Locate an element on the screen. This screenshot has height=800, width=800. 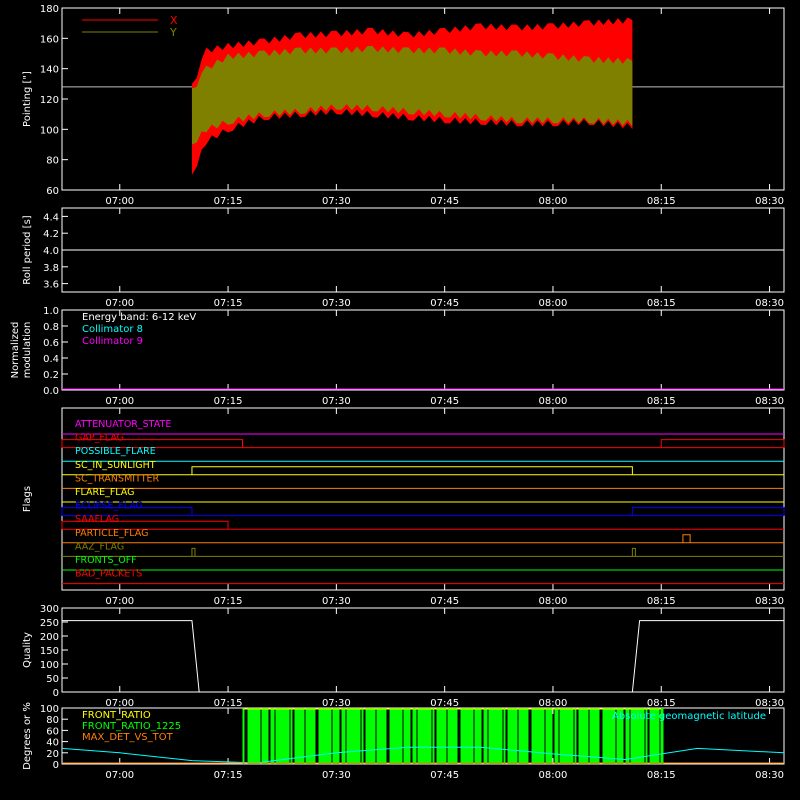
quality-ytick-label: 100 is located at coordinates (49, 665).